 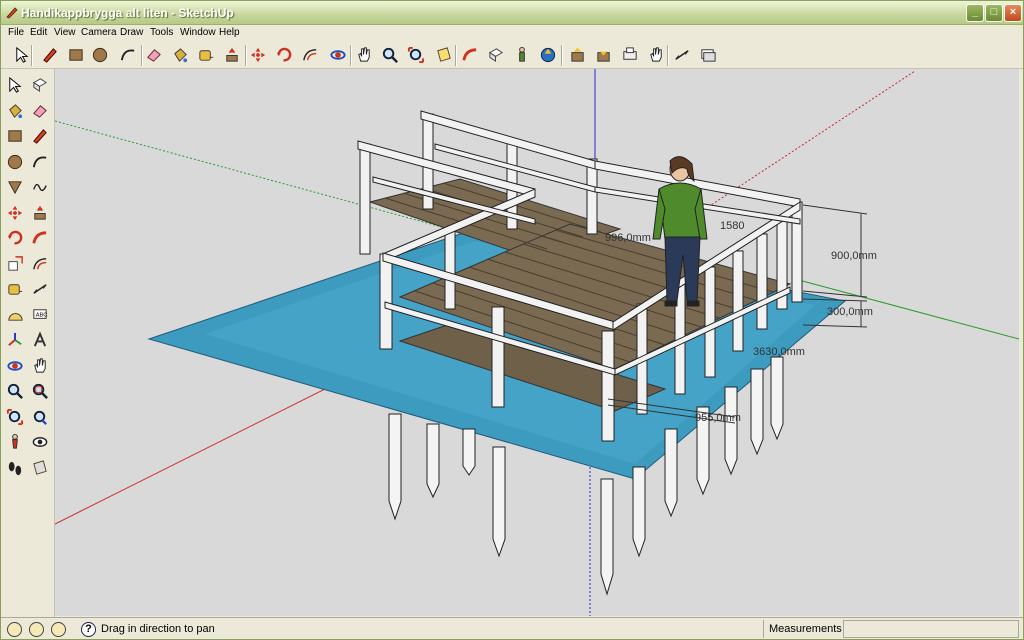 What do you see at coordinates (88, 629) in the screenshot?
I see `help-icon: ?` at bounding box center [88, 629].